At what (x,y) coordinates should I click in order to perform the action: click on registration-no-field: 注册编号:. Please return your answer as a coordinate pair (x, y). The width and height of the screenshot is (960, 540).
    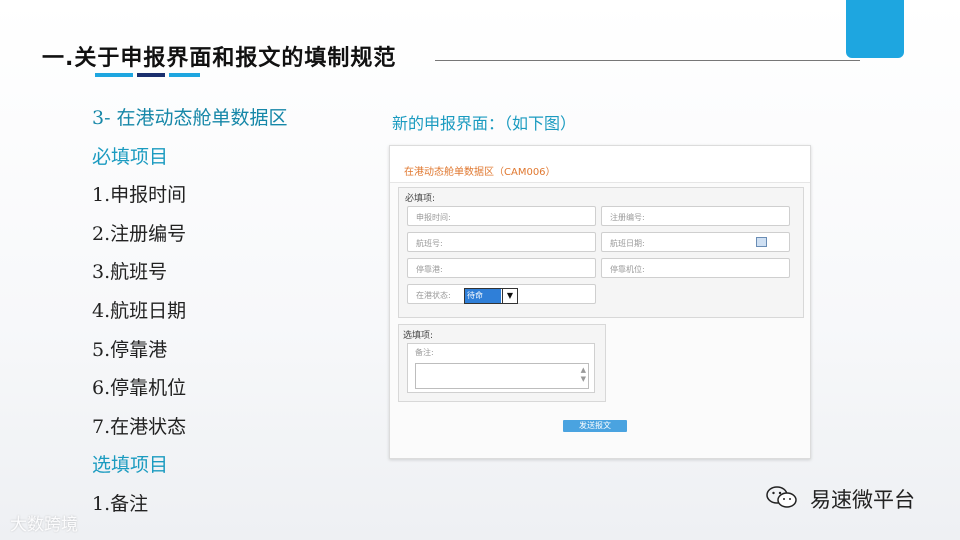
    Looking at the image, I should click on (695, 216).